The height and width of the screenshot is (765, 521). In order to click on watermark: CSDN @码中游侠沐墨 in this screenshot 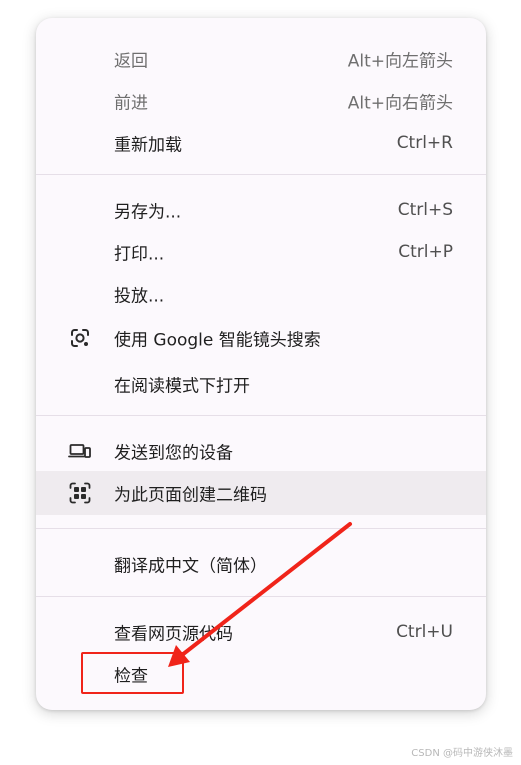, I will do `click(462, 753)`.